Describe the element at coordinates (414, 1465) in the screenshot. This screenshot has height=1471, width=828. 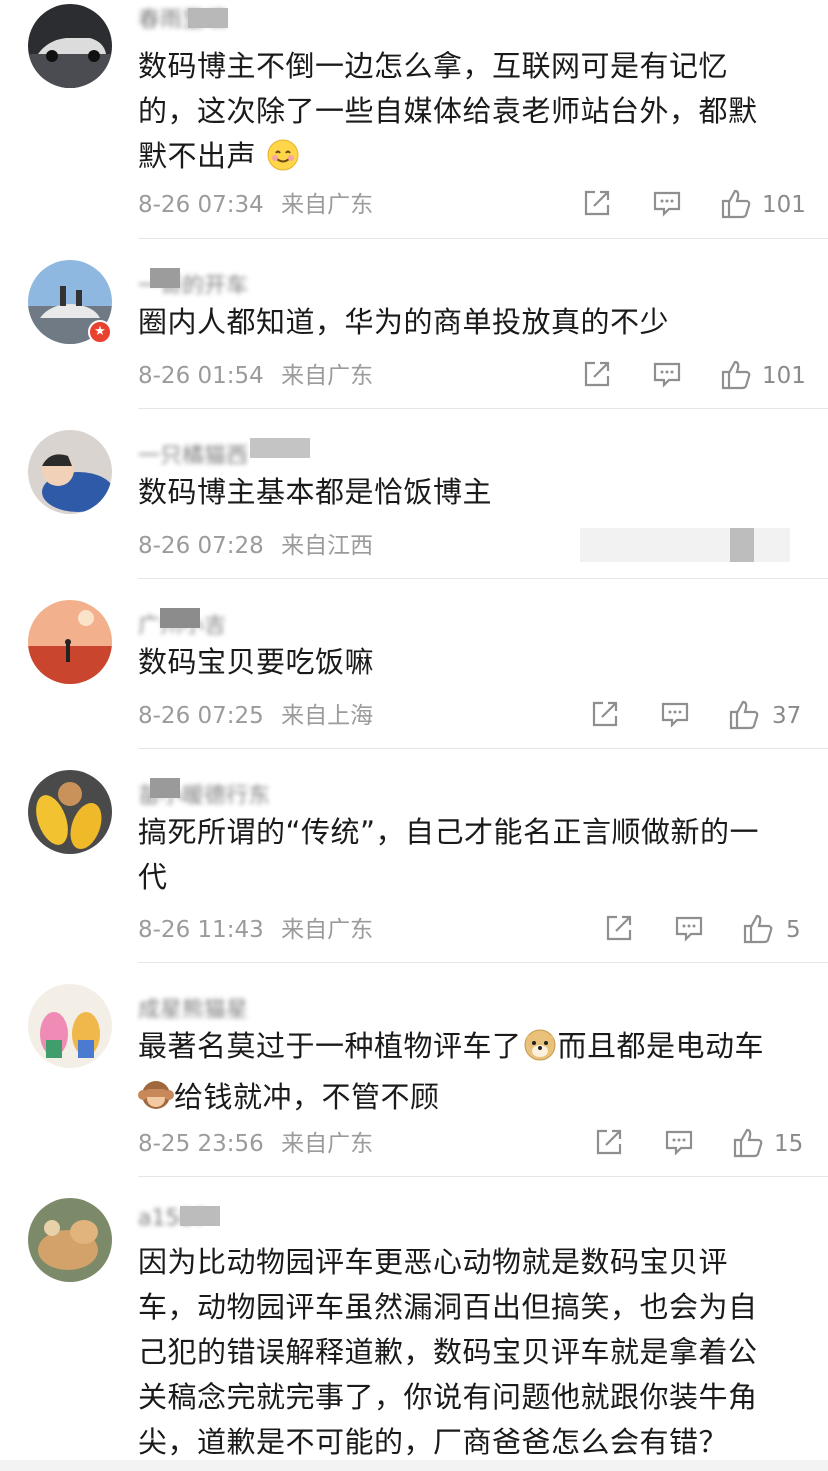
I see `bottom-bar` at that location.